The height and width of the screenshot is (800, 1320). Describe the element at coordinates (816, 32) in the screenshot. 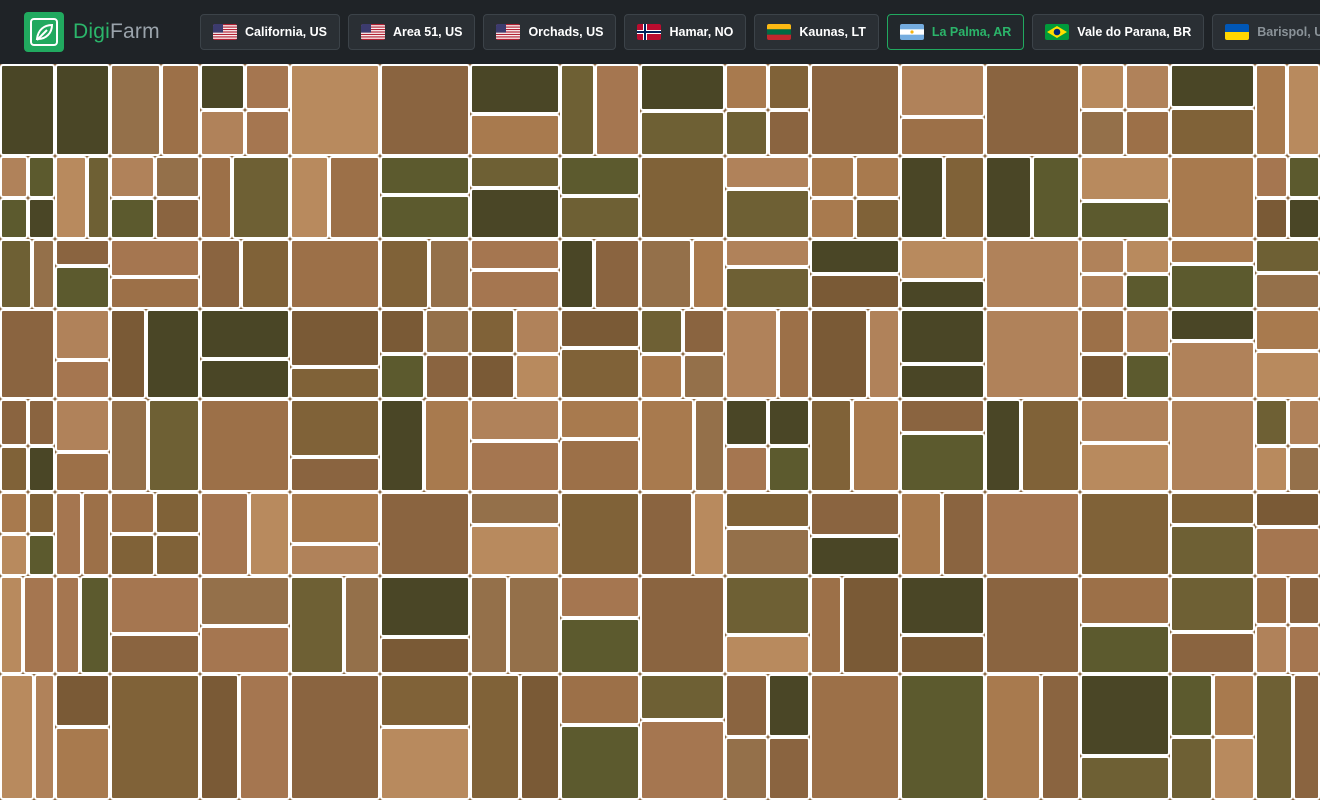

I see `location-tab-kaunas: Kaunas, LT` at that location.